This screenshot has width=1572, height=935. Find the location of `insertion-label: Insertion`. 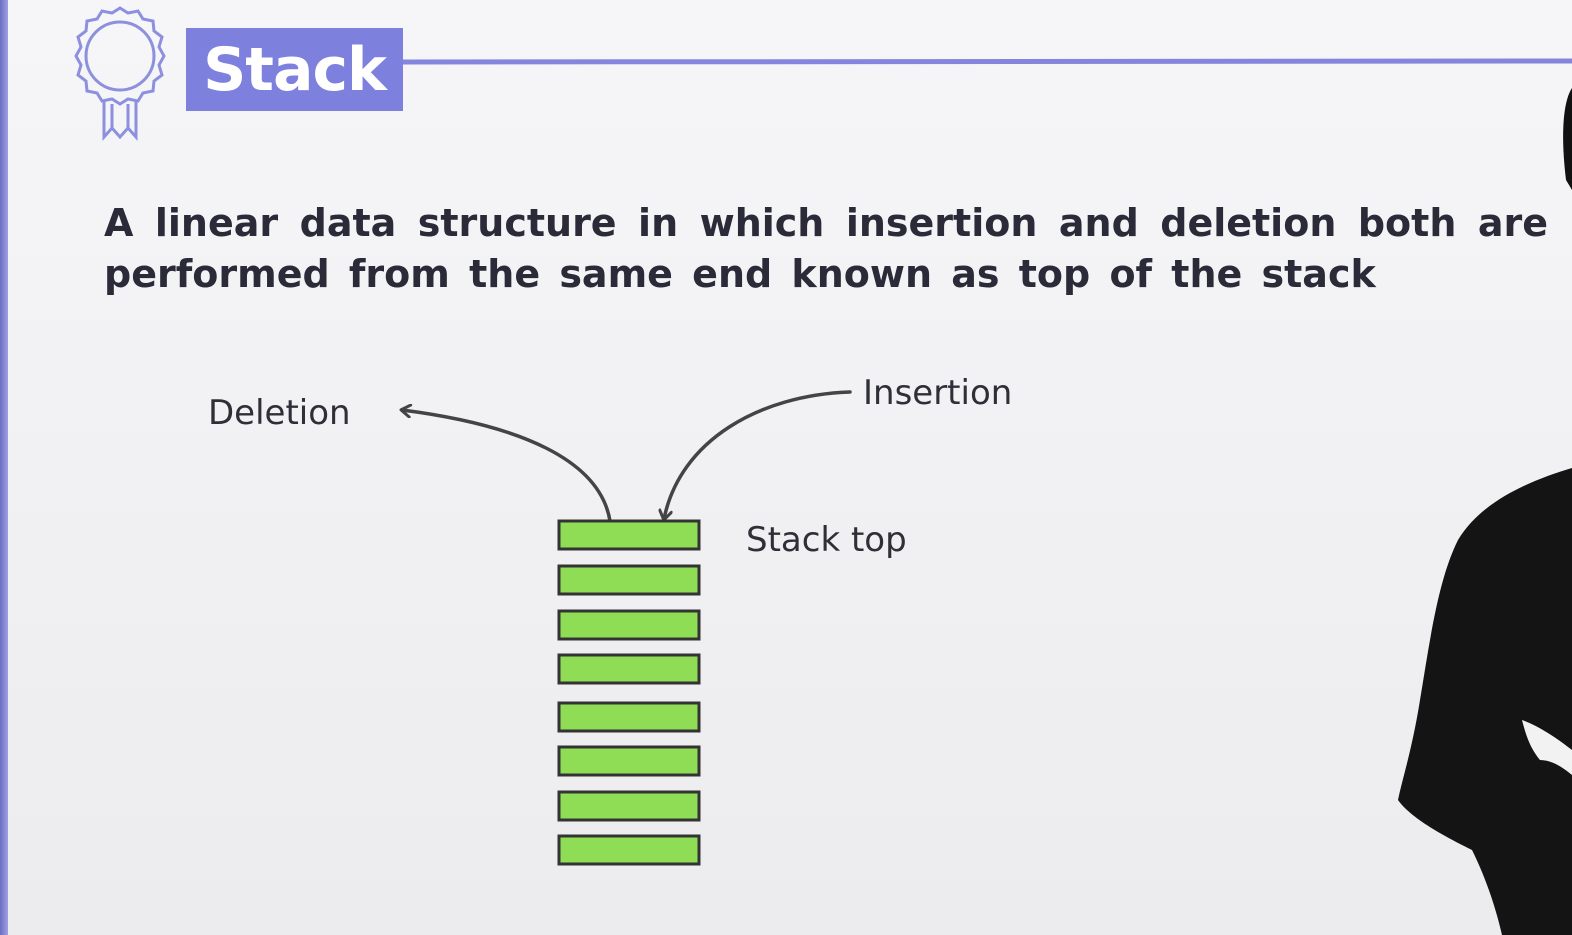

insertion-label: Insertion is located at coordinates (937, 393).